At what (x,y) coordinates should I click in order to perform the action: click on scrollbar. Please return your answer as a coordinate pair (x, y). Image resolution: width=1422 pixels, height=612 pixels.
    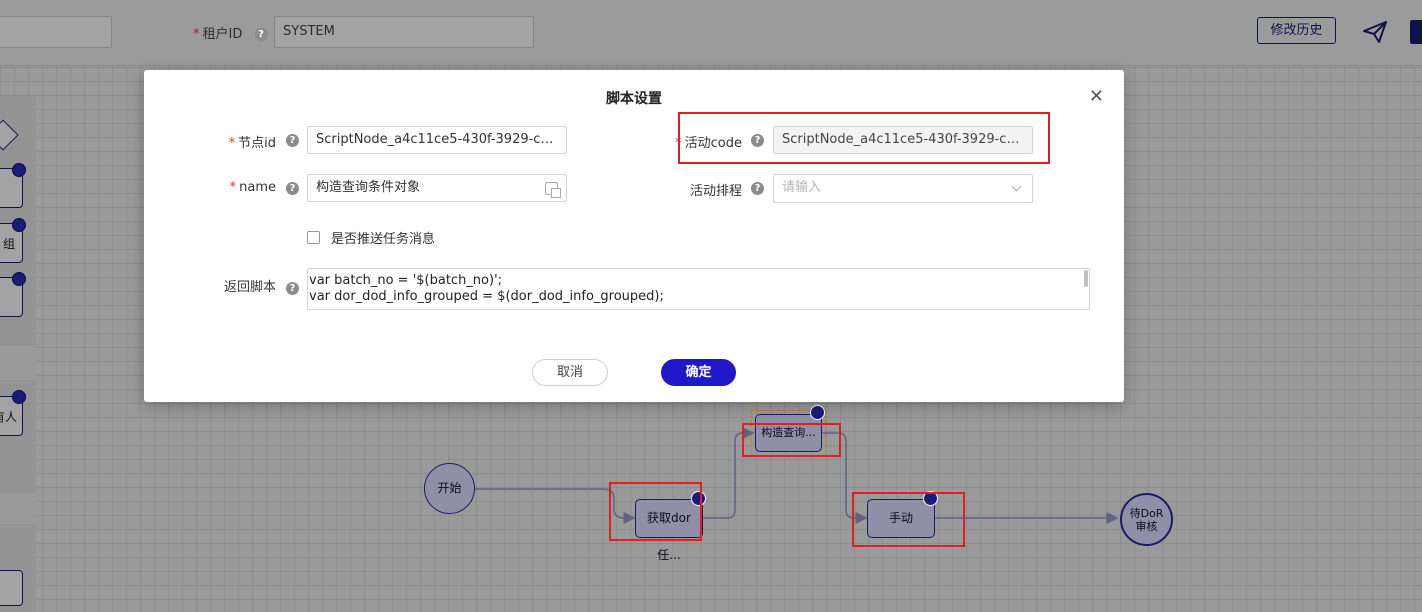
    Looking at the image, I should click on (1086, 278).